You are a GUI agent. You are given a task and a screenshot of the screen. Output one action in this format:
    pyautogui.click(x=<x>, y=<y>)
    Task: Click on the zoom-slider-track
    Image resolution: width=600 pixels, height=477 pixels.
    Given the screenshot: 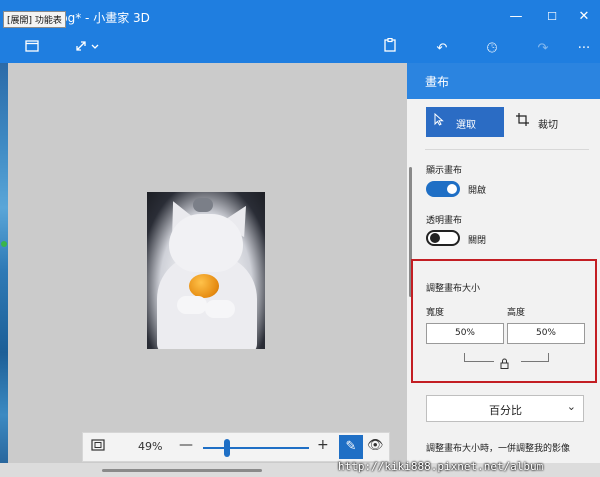 What is the action you would take?
    pyautogui.click(x=256, y=448)
    